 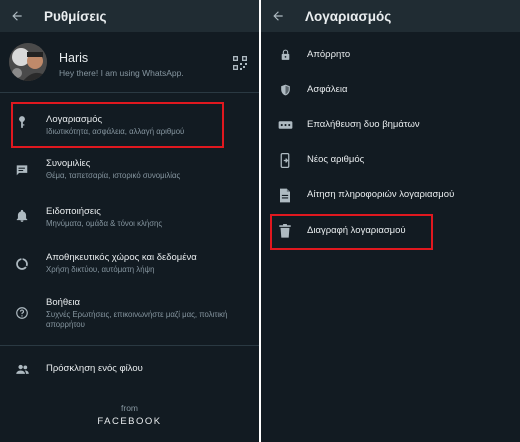 I want to click on lock-icon, so click(x=285, y=55).